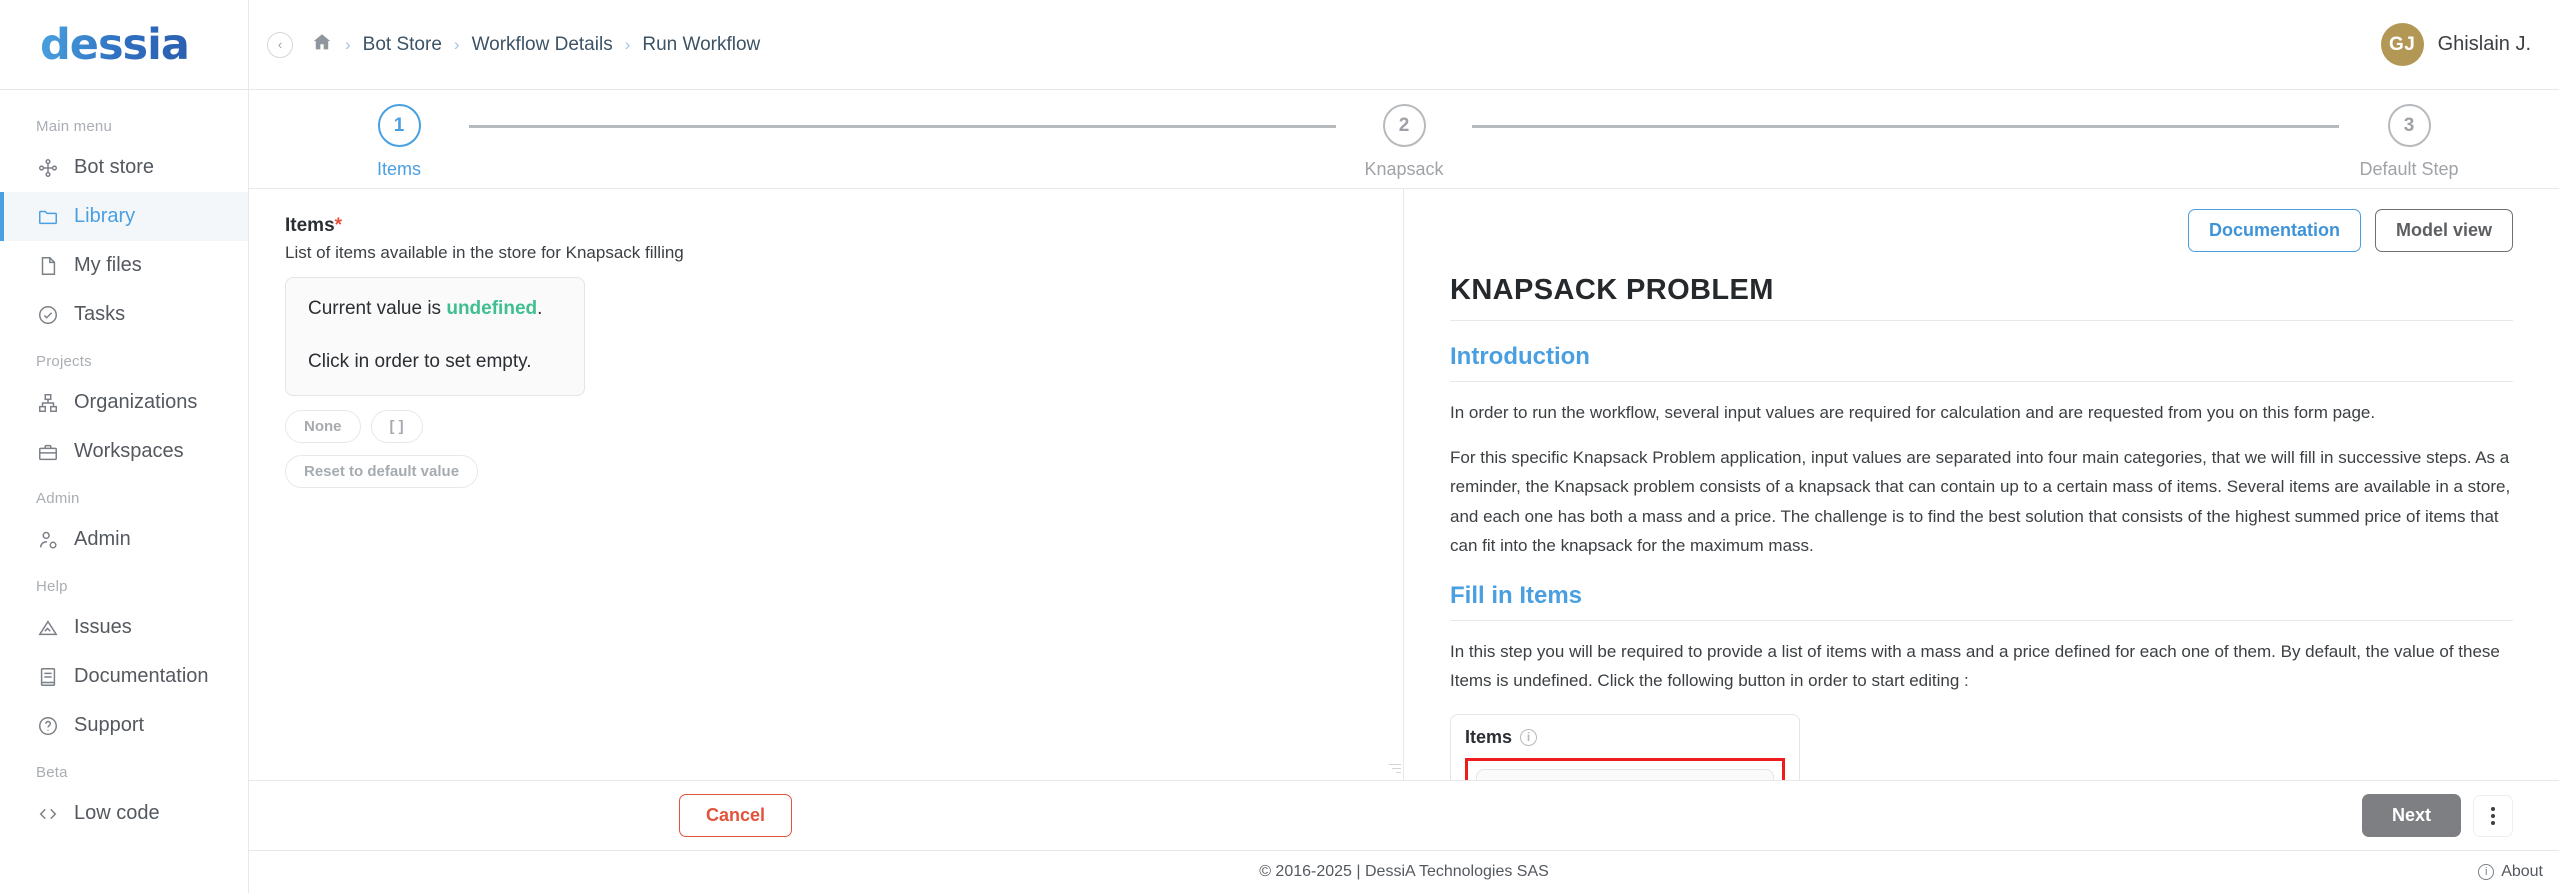  What do you see at coordinates (48, 814) in the screenshot?
I see `code-brackets-icon` at bounding box center [48, 814].